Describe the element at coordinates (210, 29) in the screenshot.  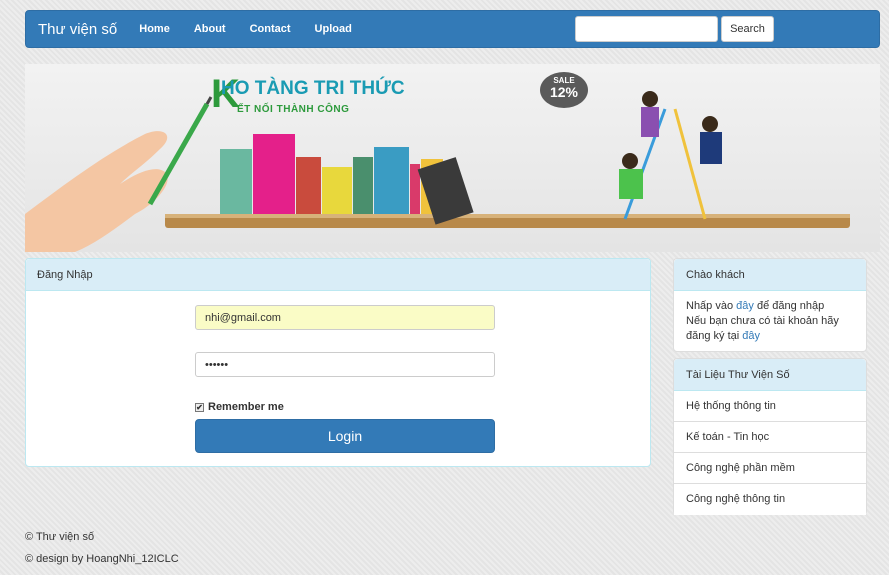
I see `nav-about-link: About` at that location.